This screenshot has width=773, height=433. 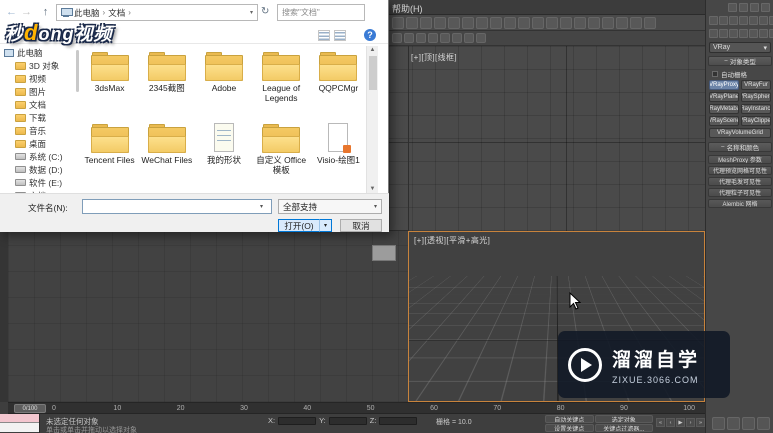 I want to click on y-coordinate-field, so click(x=347, y=420).